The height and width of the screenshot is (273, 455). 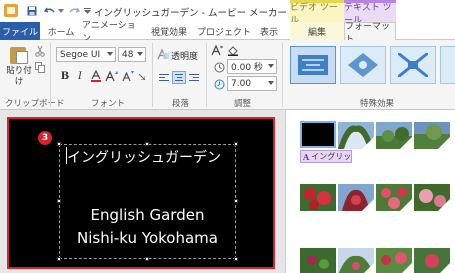 What do you see at coordinates (179, 77) in the screenshot?
I see `align-center-icon` at bounding box center [179, 77].